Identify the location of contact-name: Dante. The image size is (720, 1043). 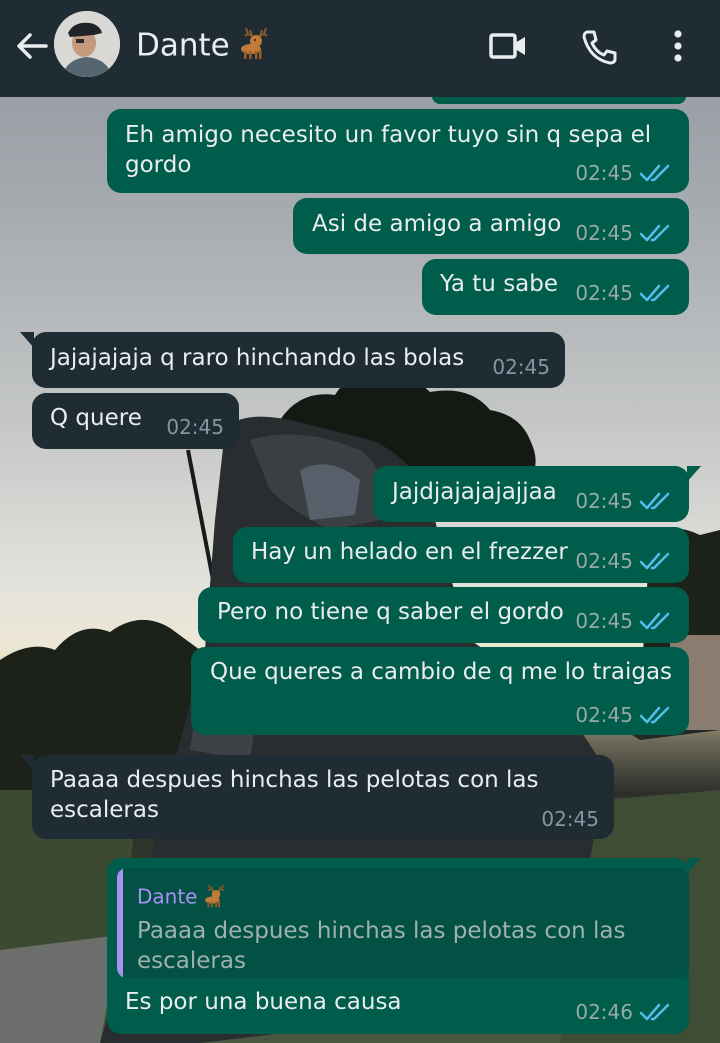
(183, 45).